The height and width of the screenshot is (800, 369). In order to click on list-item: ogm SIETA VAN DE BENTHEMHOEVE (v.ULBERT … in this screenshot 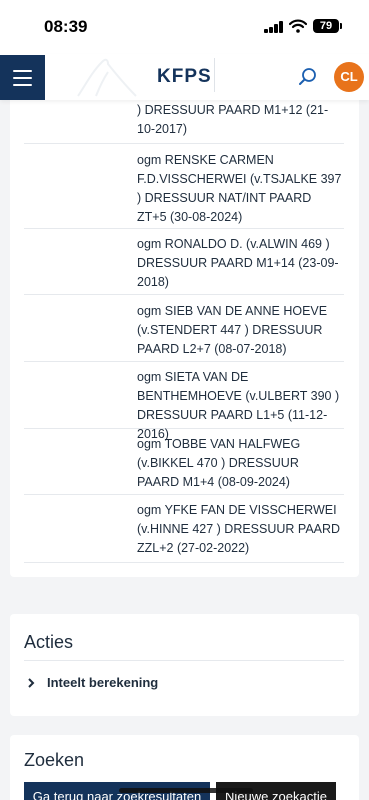, I will do `click(184, 401)`.